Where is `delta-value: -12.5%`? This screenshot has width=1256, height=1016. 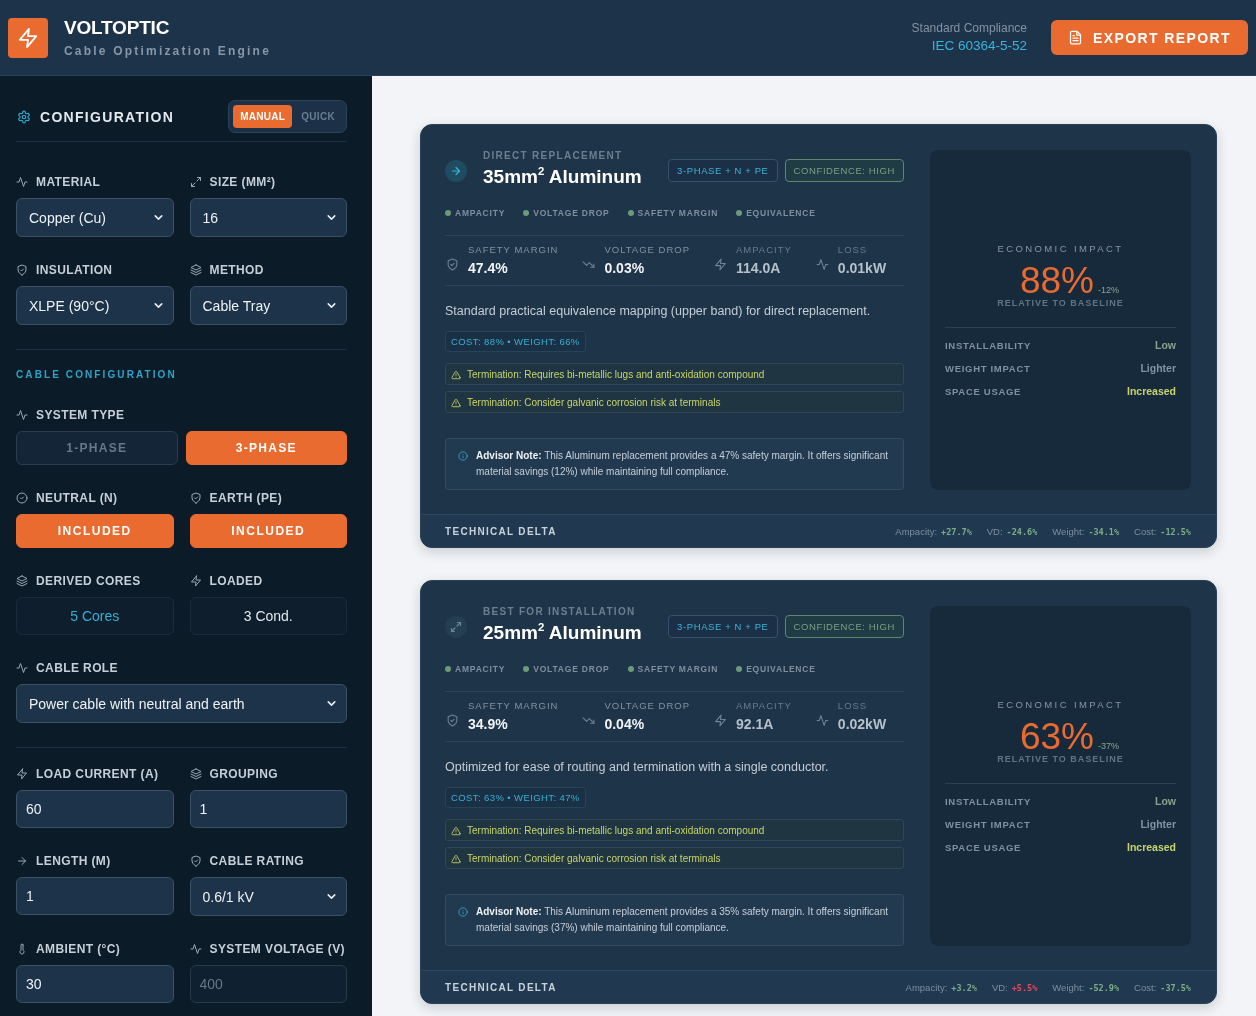
delta-value: -12.5% is located at coordinates (1175, 531).